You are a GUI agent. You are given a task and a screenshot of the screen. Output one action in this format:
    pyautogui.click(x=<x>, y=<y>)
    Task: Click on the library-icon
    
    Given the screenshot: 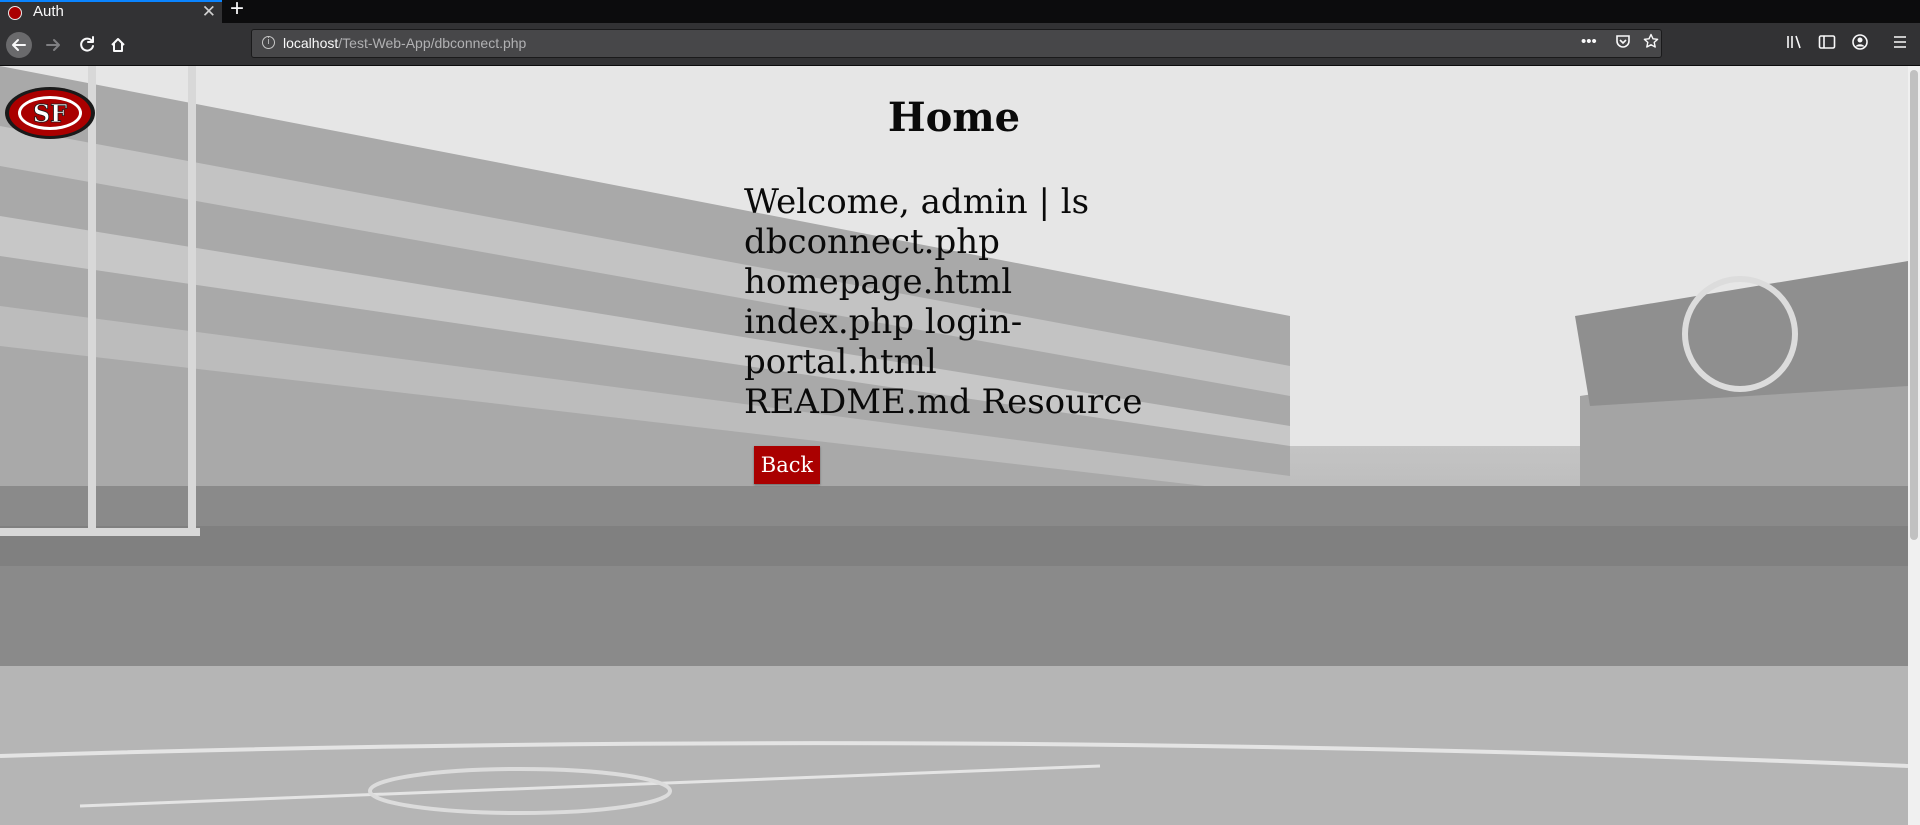 What is the action you would take?
    pyautogui.click(x=1795, y=44)
    